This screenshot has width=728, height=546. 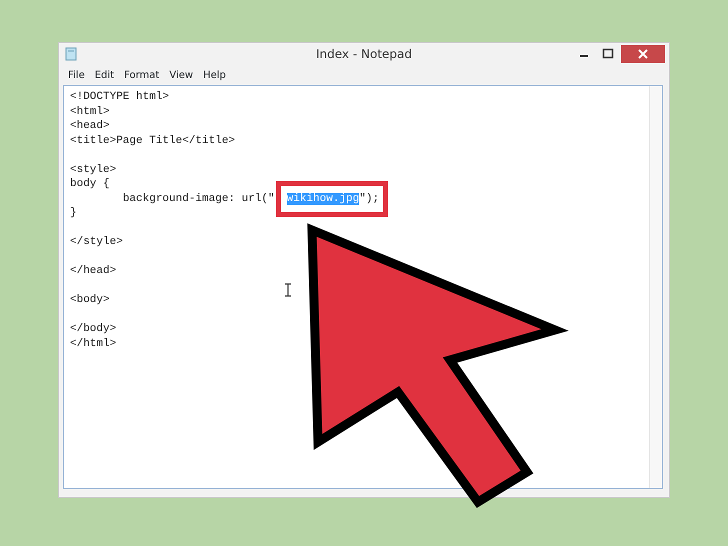 What do you see at coordinates (643, 54) in the screenshot?
I see `close-icon` at bounding box center [643, 54].